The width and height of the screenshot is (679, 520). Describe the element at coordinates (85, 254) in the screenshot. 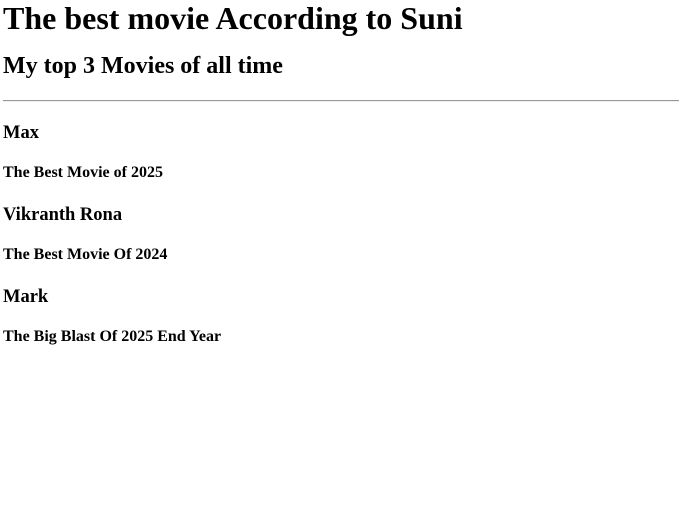

I see `movie-note: The Best Movie Of 2024` at that location.